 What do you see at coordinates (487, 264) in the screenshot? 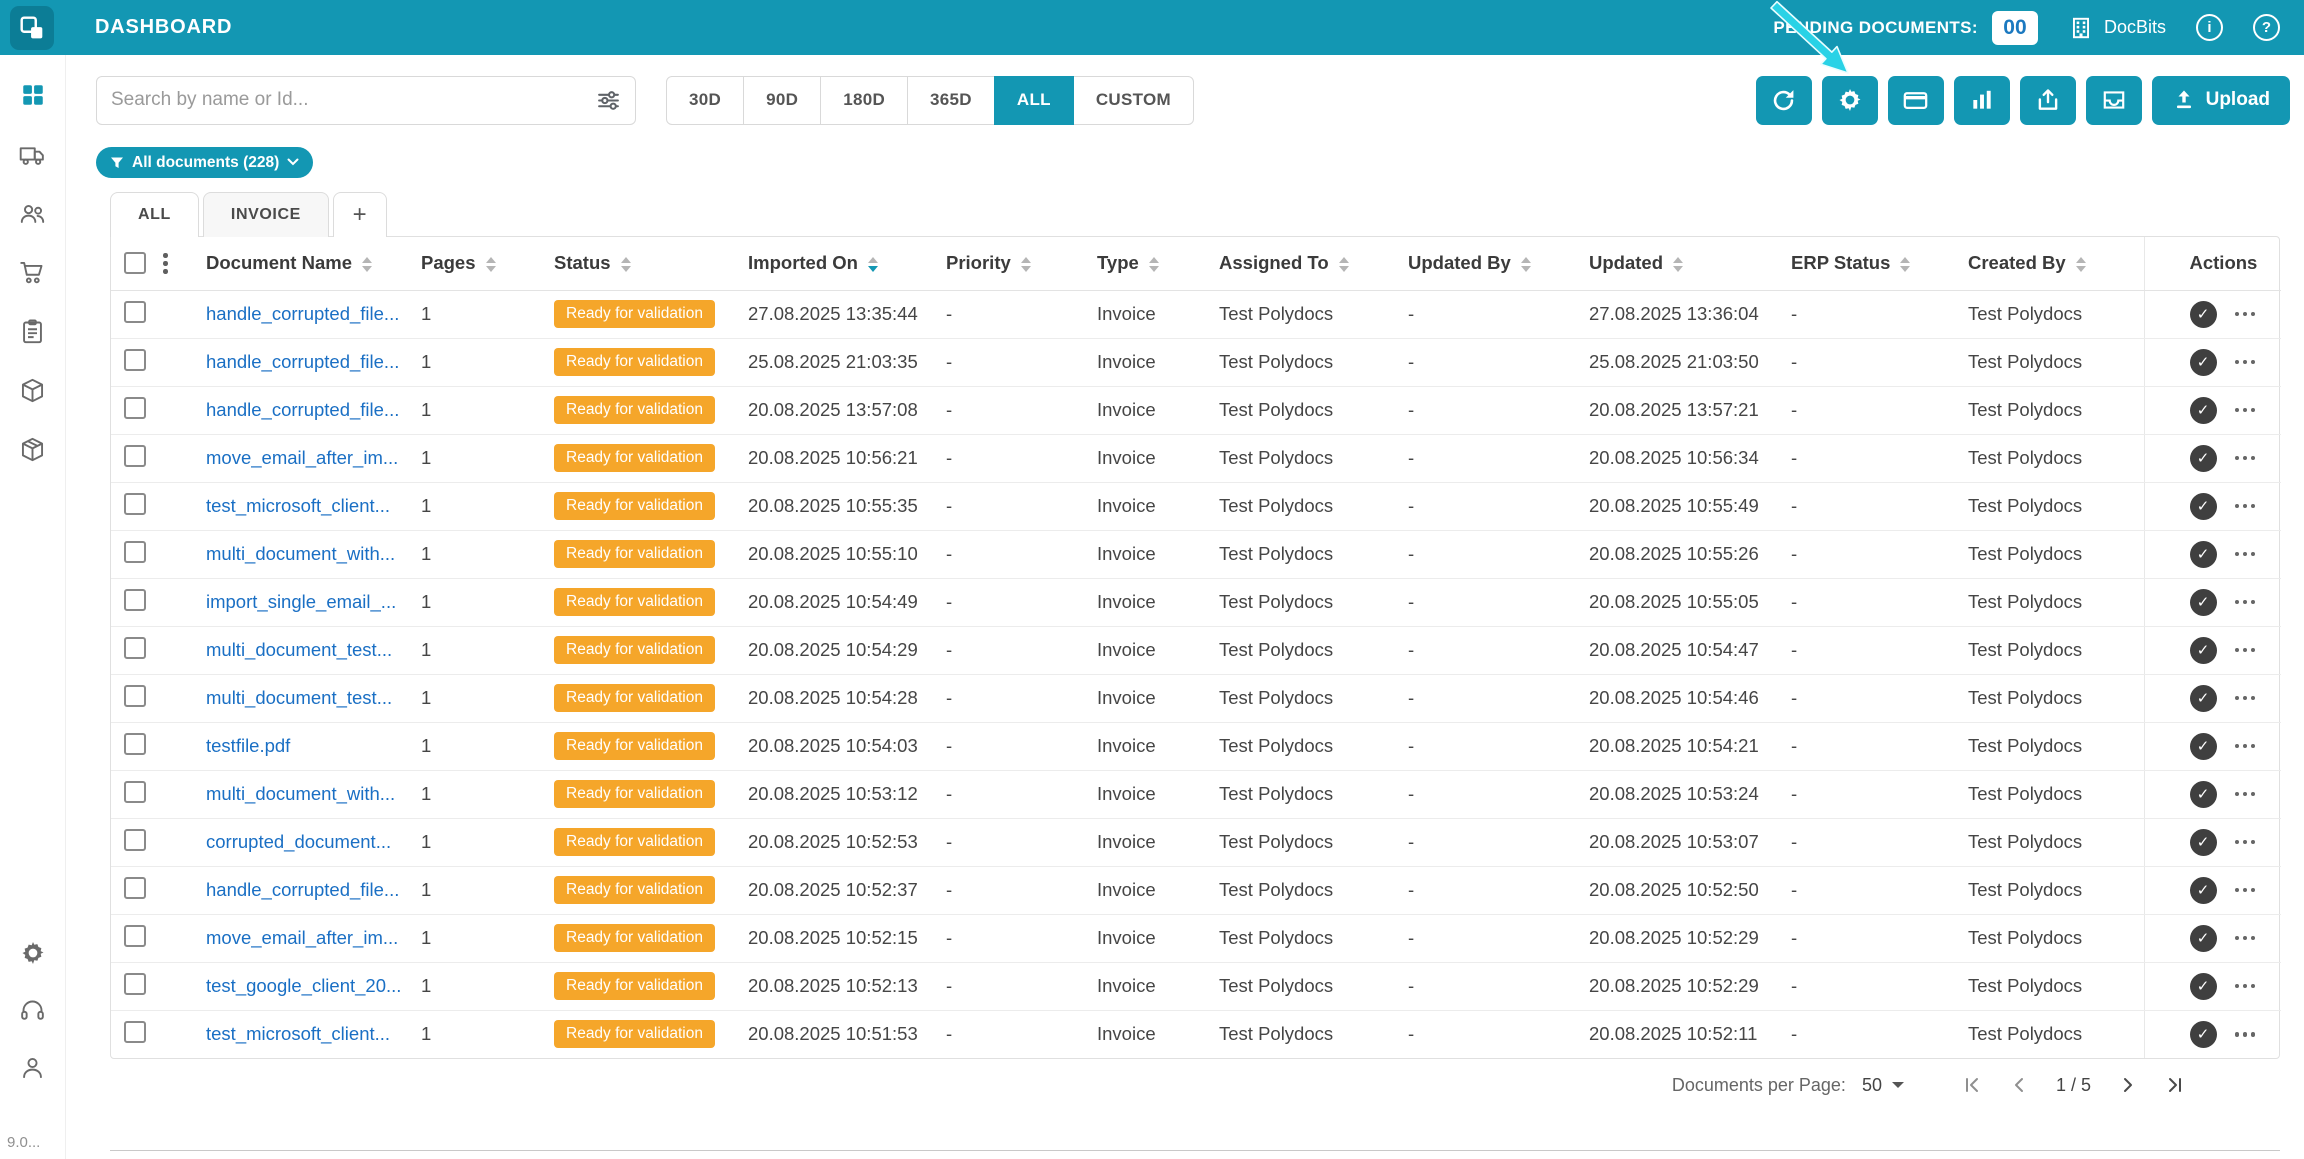
I see `column-header-pages: Pages` at bounding box center [487, 264].